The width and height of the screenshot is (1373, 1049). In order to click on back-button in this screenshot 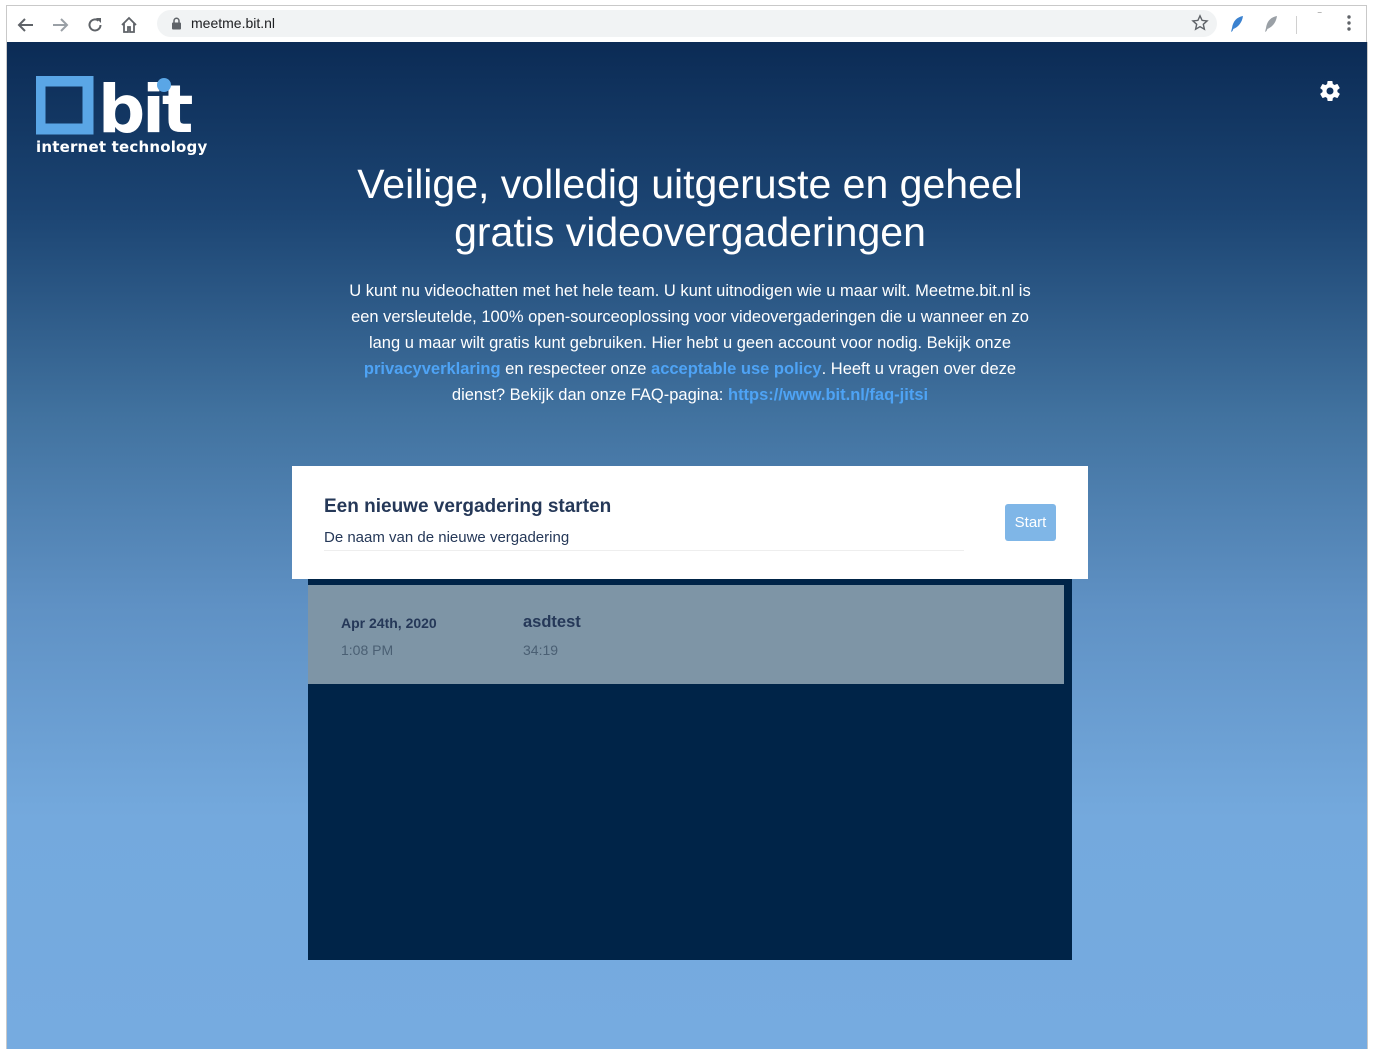, I will do `click(26, 25)`.